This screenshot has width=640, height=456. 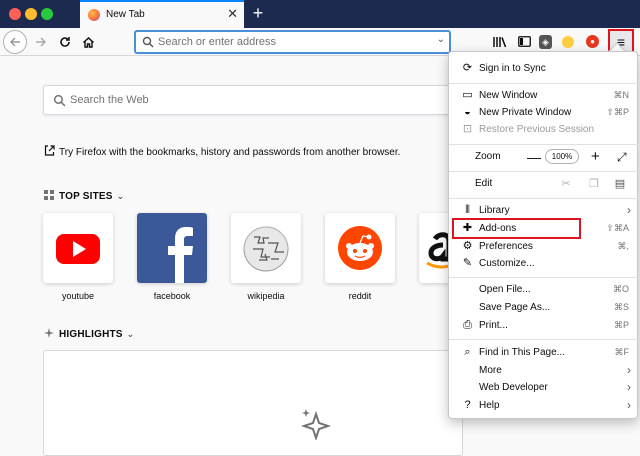 What do you see at coordinates (592, 41) in the screenshot?
I see `extension-icon: ●` at bounding box center [592, 41].